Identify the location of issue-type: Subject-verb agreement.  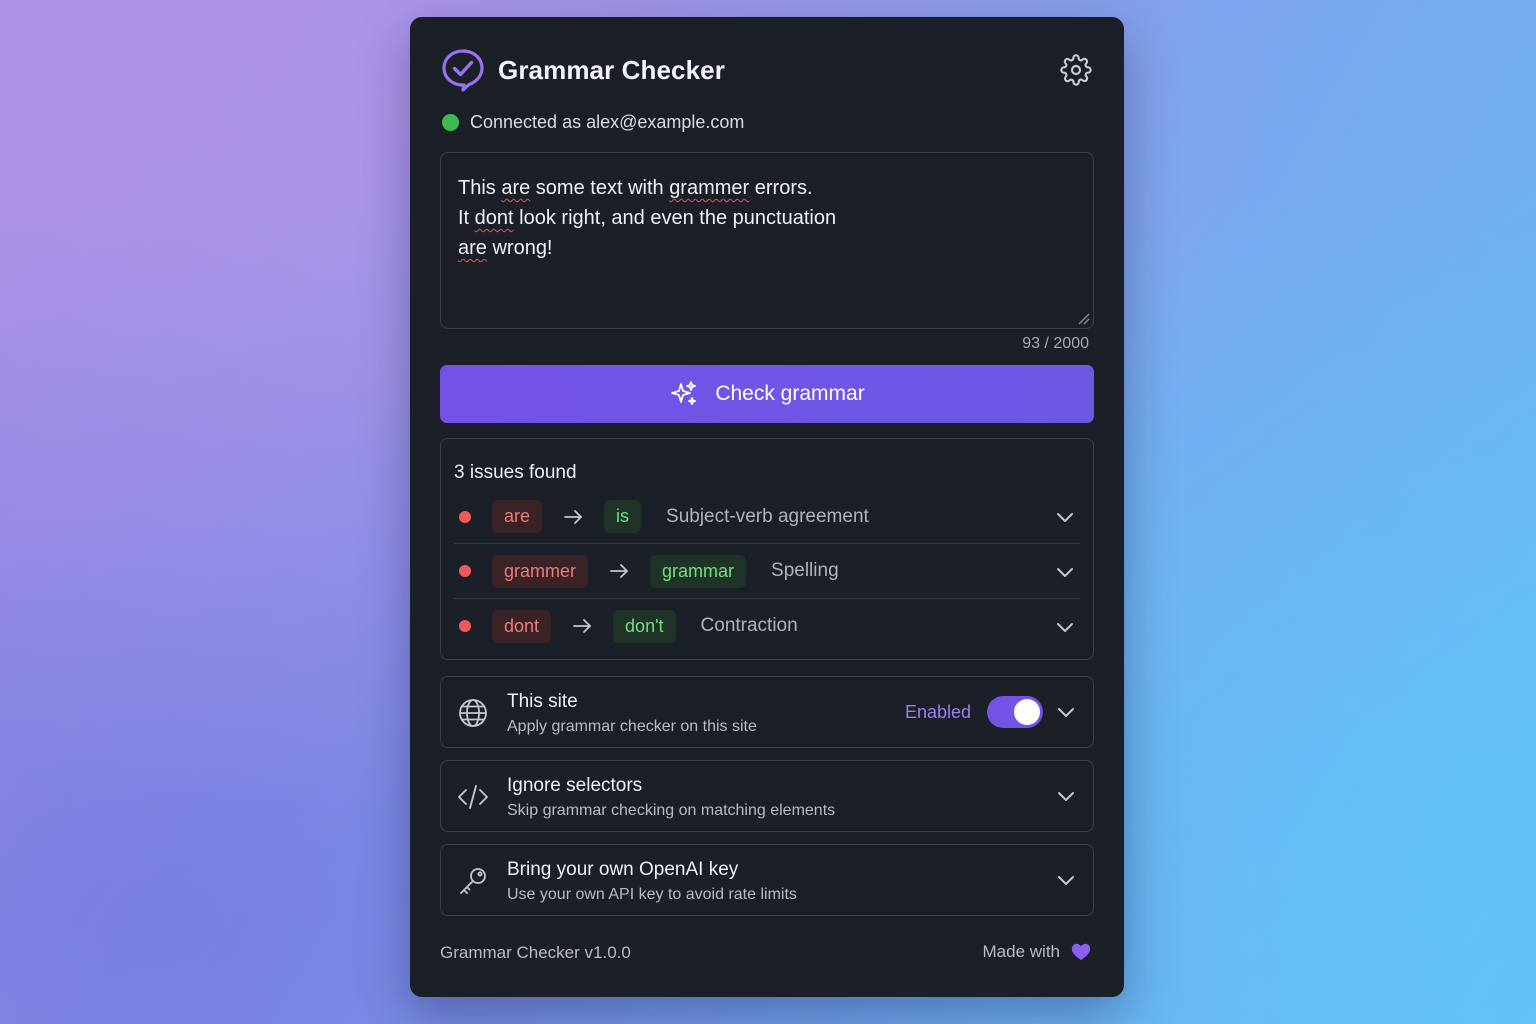
(767, 516).